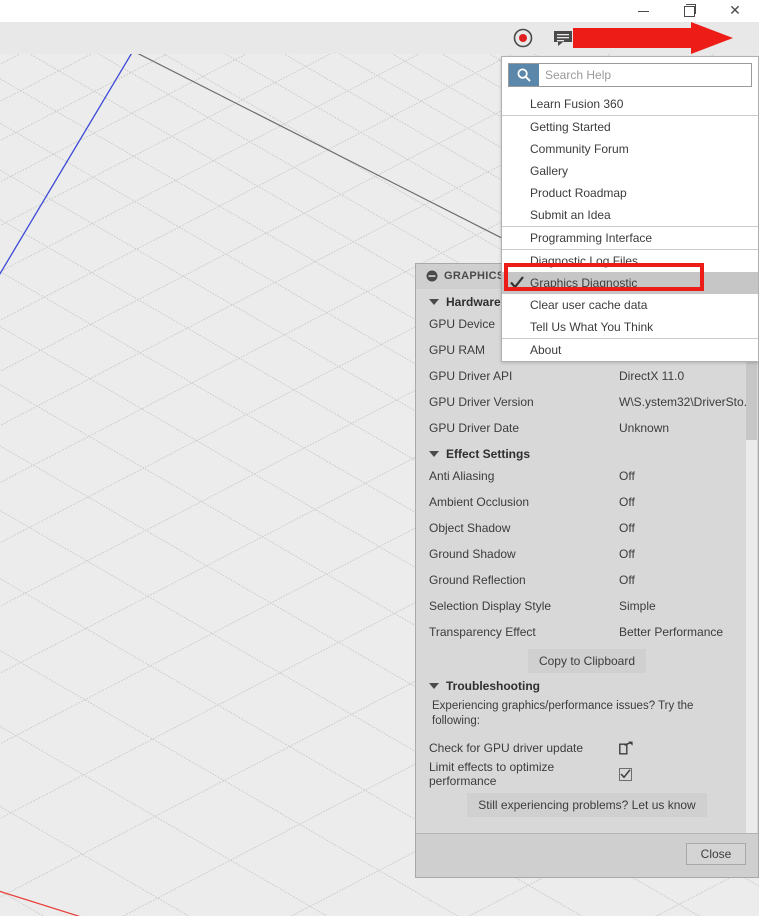 This screenshot has width=759, height=916. Describe the element at coordinates (524, 75) in the screenshot. I see `search-icon` at that location.